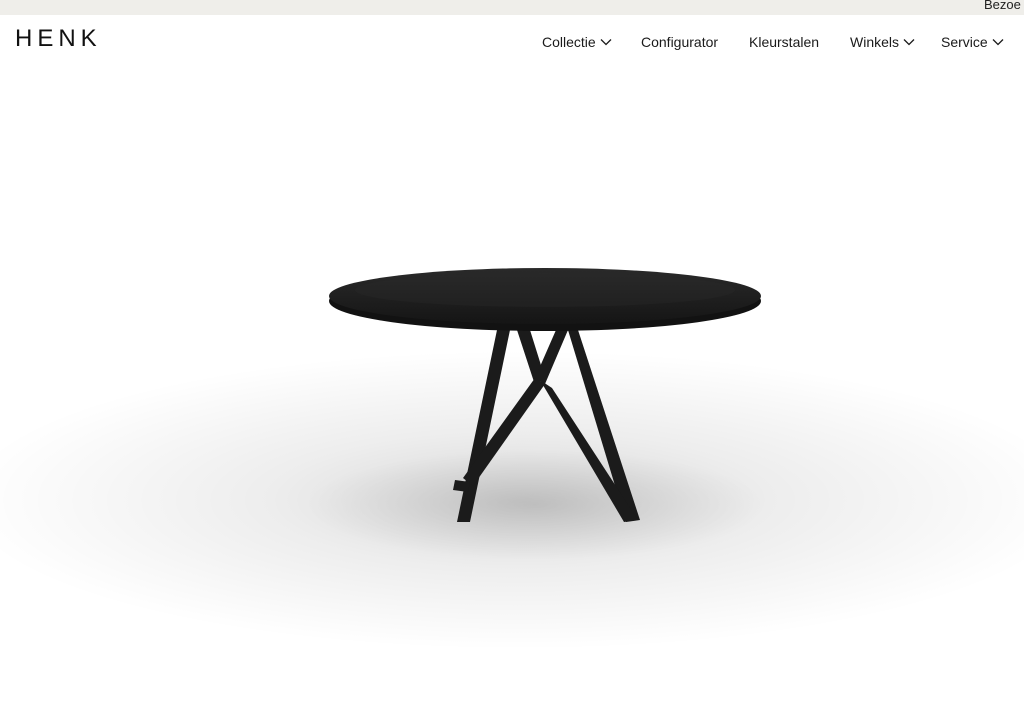 The width and height of the screenshot is (1024, 706). I want to click on nav-label-configurator: Configurator, so click(680, 42).